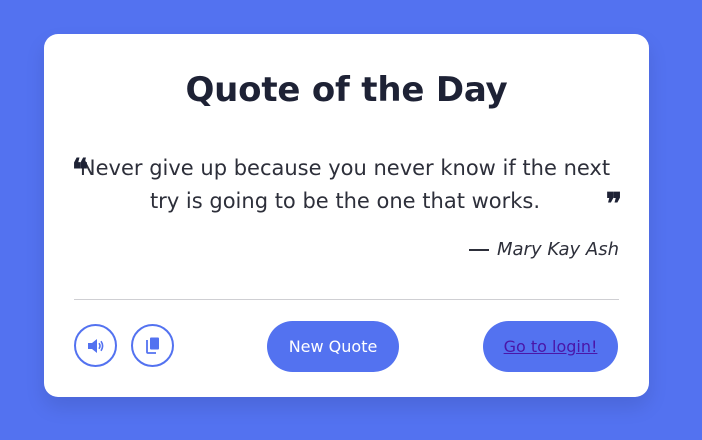 This screenshot has width=702, height=440. Describe the element at coordinates (333, 346) in the screenshot. I see `new-quote-button: New Quote` at that location.